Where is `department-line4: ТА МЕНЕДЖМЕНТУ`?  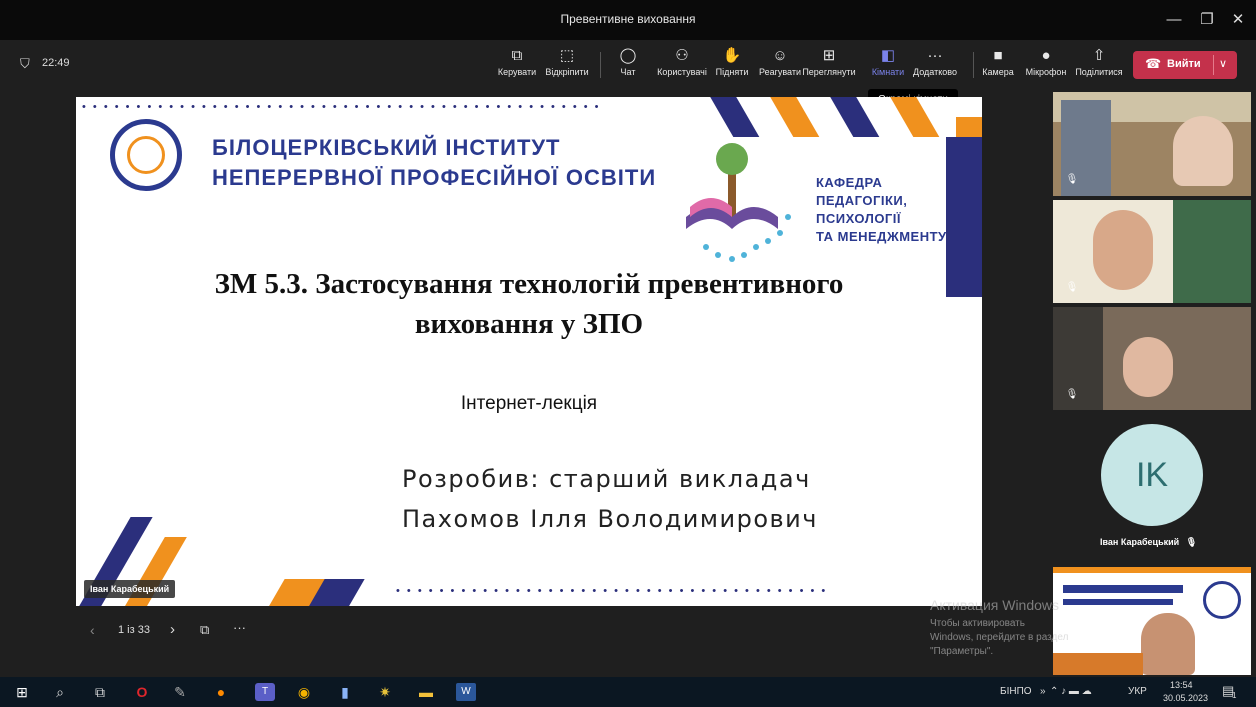
department-line4: ТА МЕНЕДЖМЕНТУ is located at coordinates (881, 236).